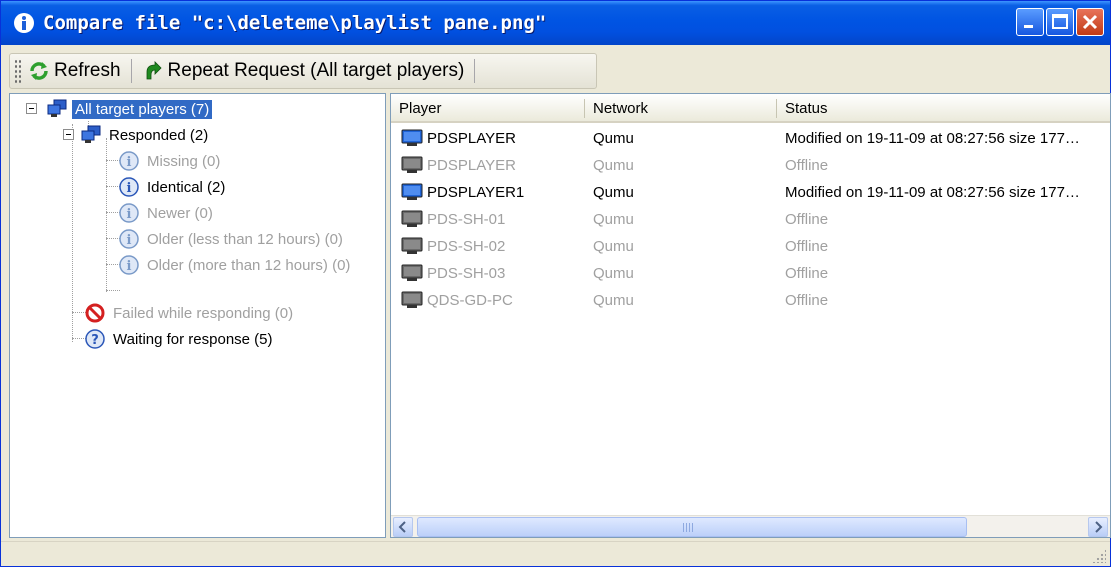  What do you see at coordinates (245, 239) in the screenshot?
I see `tree-node-label: Older (less than 12 hours) (0)` at bounding box center [245, 239].